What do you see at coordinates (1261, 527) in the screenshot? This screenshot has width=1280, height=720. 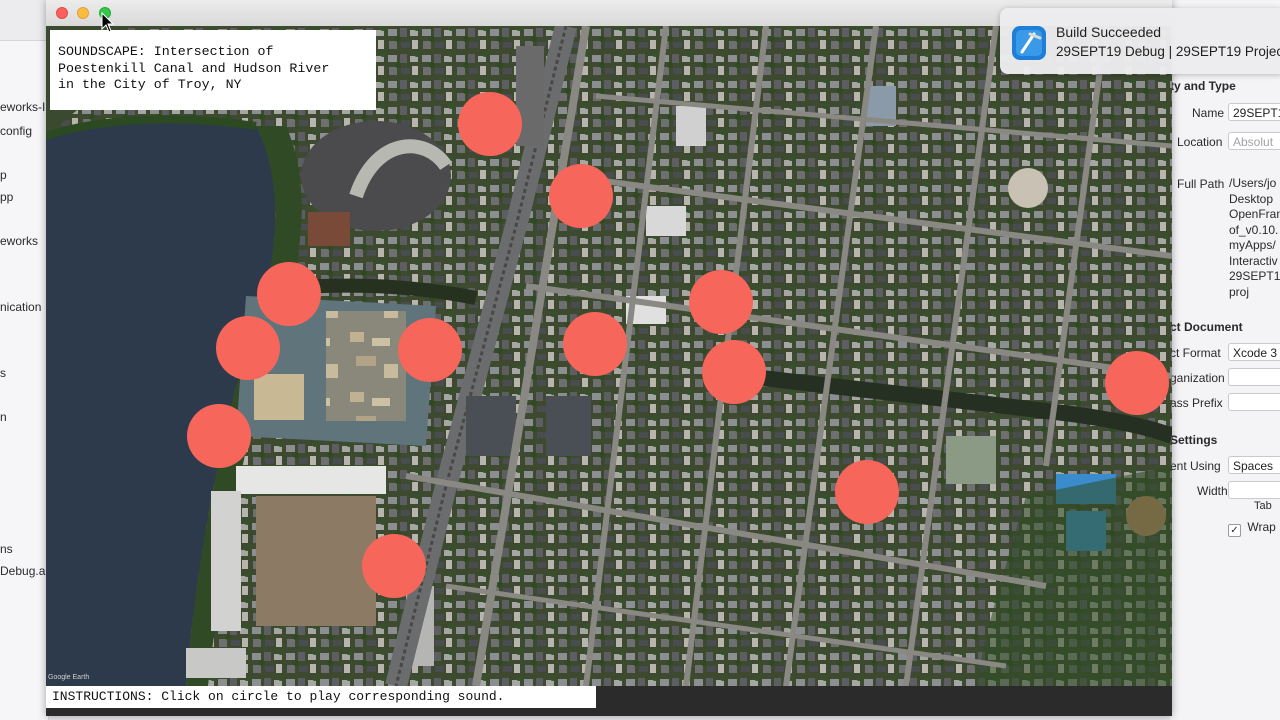 I see `wrap-label: Wrap` at bounding box center [1261, 527].